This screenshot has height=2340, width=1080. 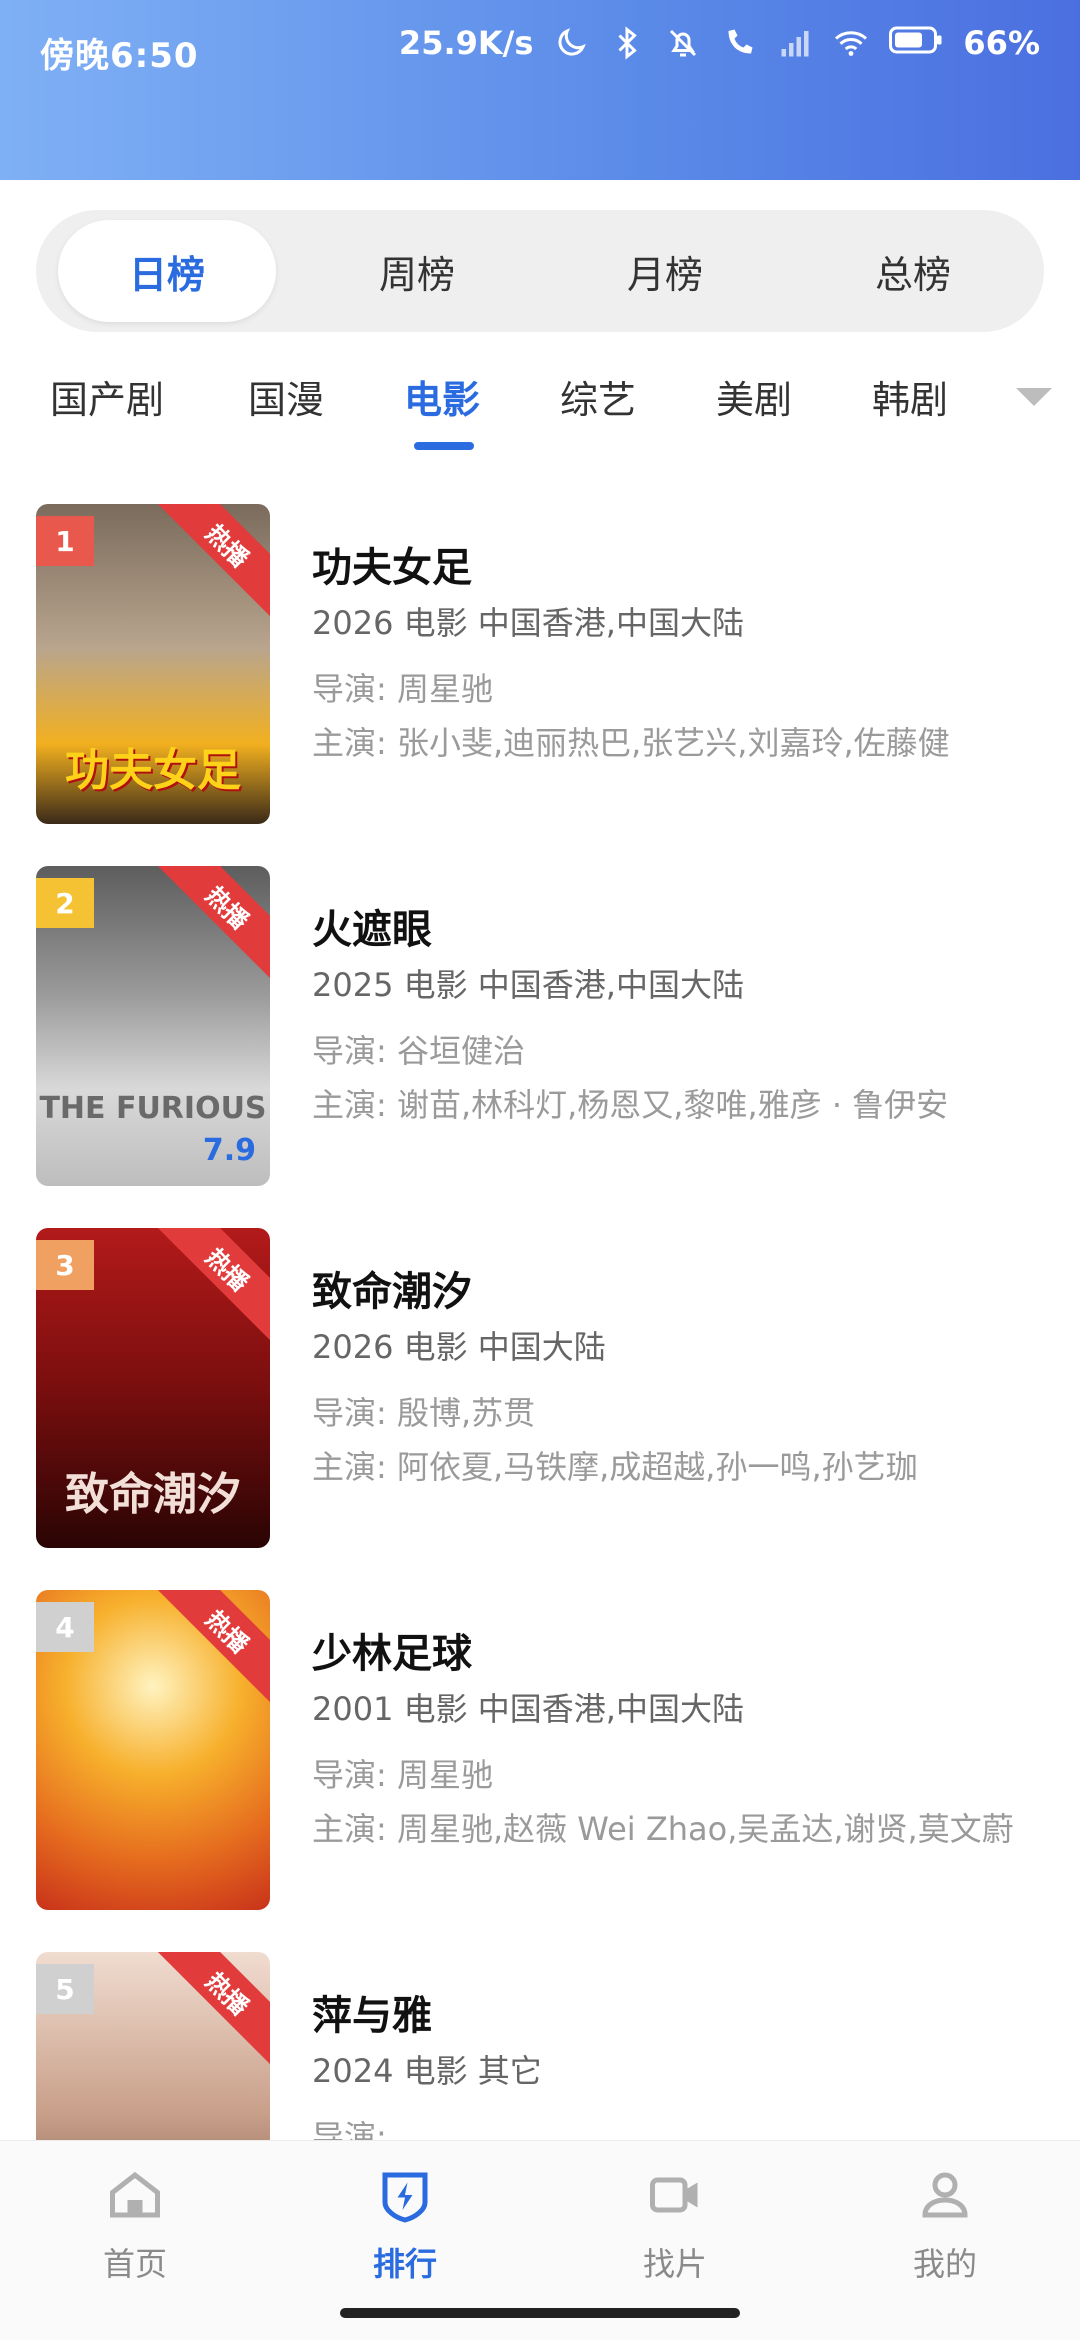 What do you see at coordinates (135, 2230) in the screenshot?
I see `nav-home: 首页` at bounding box center [135, 2230].